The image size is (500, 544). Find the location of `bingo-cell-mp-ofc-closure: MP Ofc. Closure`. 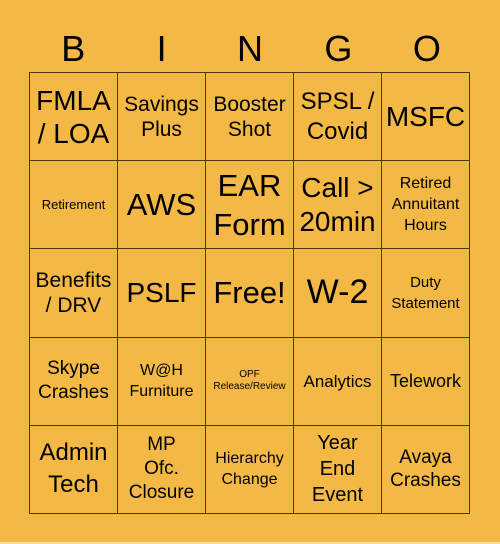

bingo-cell-mp-ofc-closure: MP Ofc. Closure is located at coordinates (162, 469).